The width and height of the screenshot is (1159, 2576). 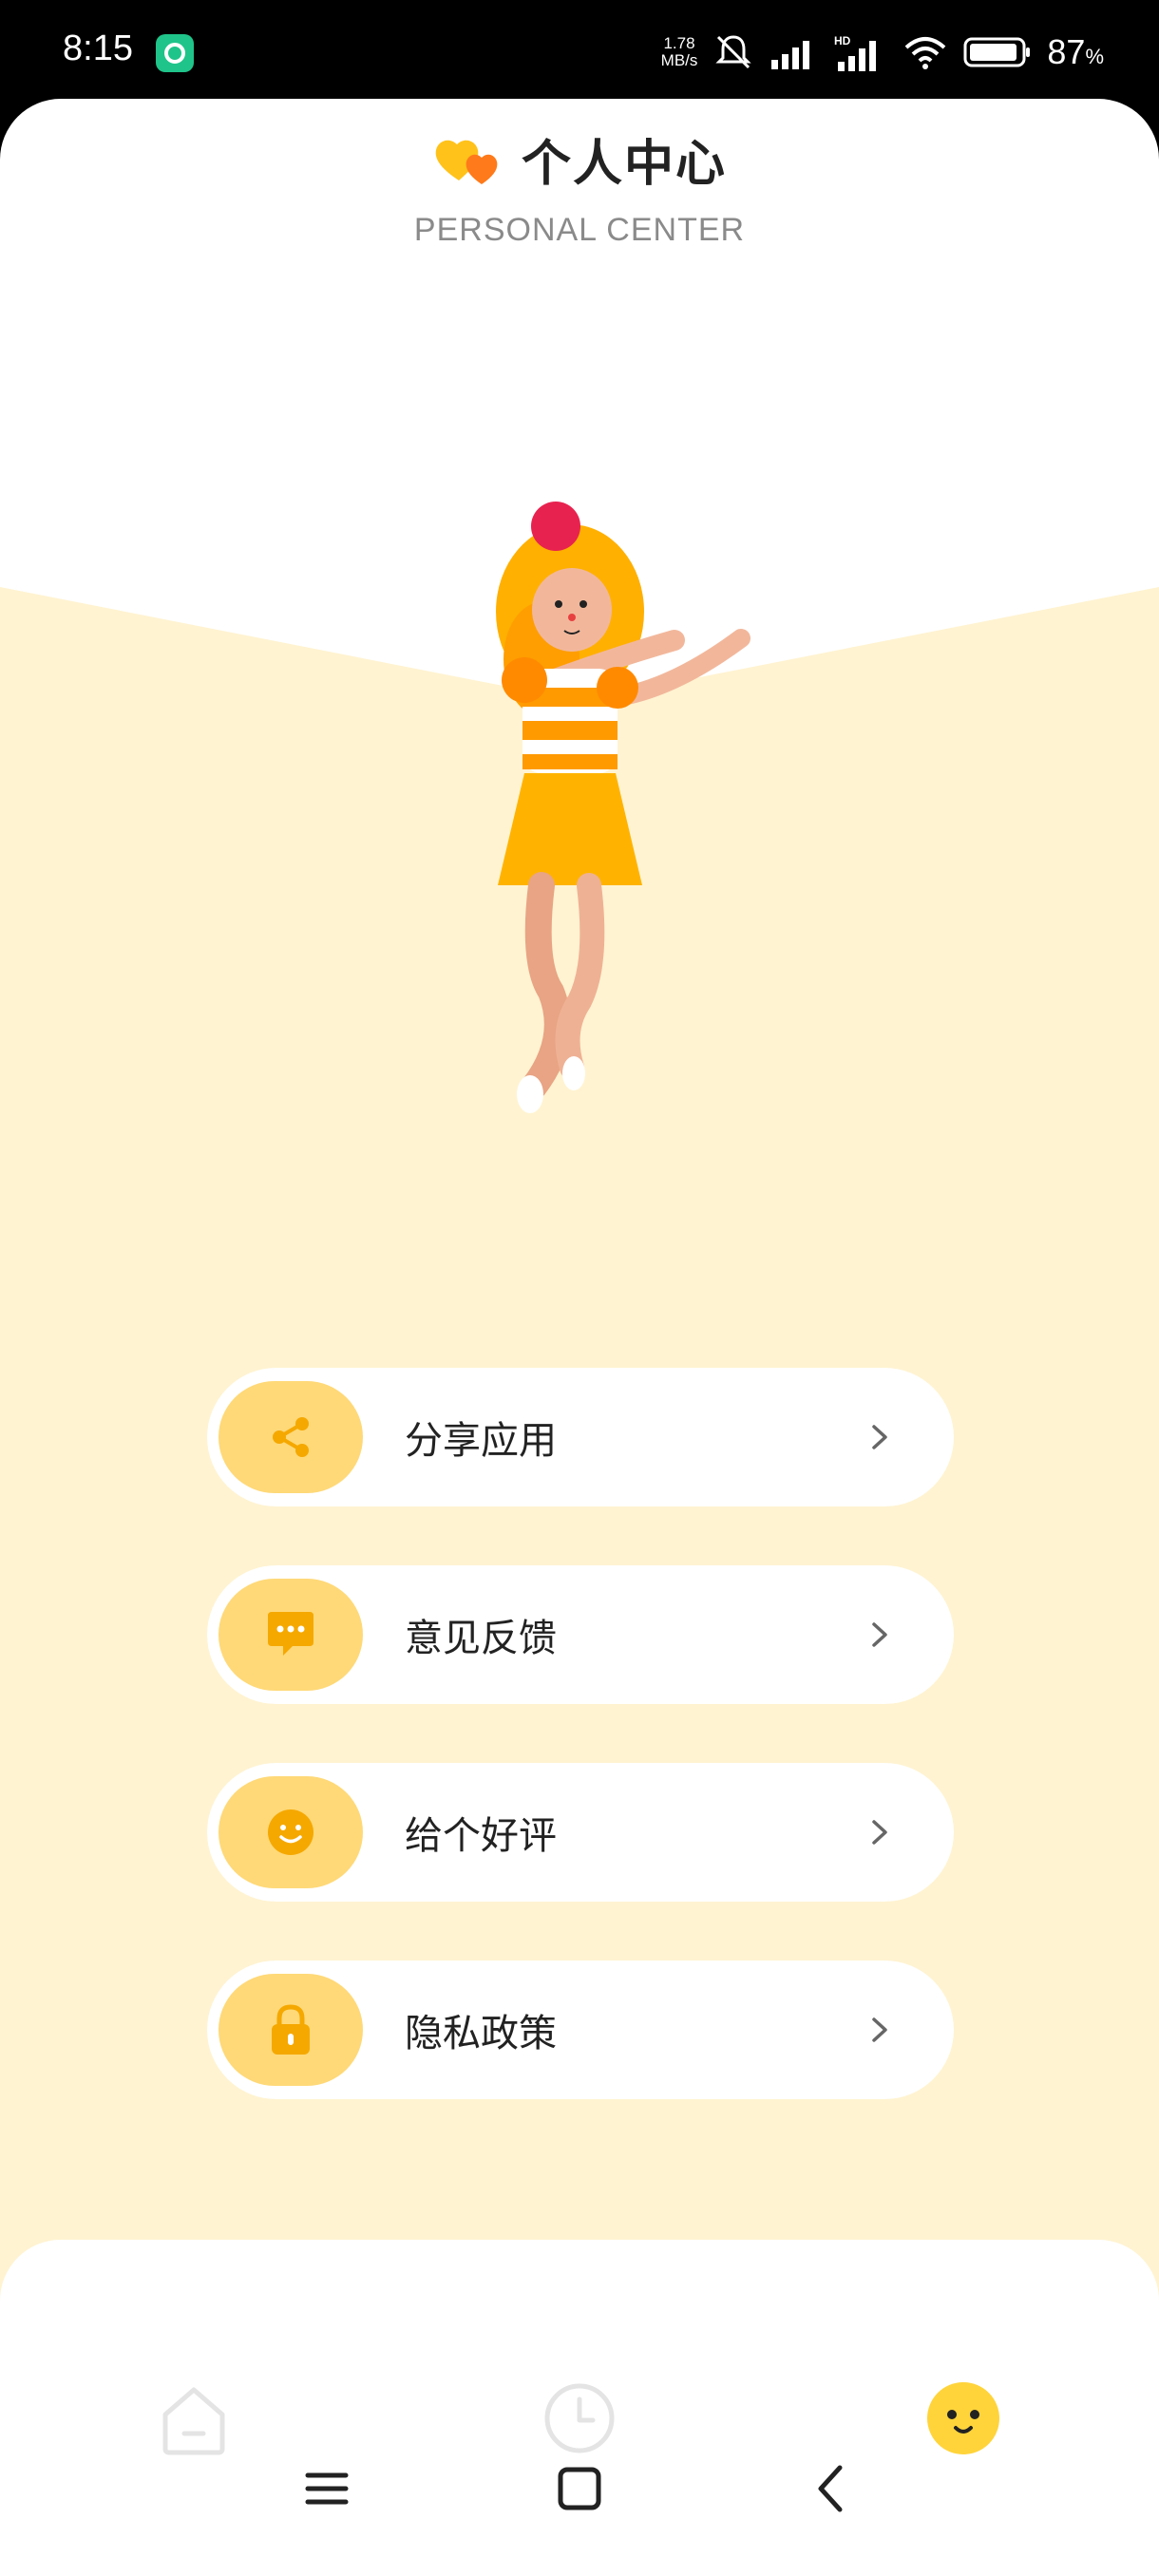 What do you see at coordinates (194, 2418) in the screenshot?
I see `home-icon` at bounding box center [194, 2418].